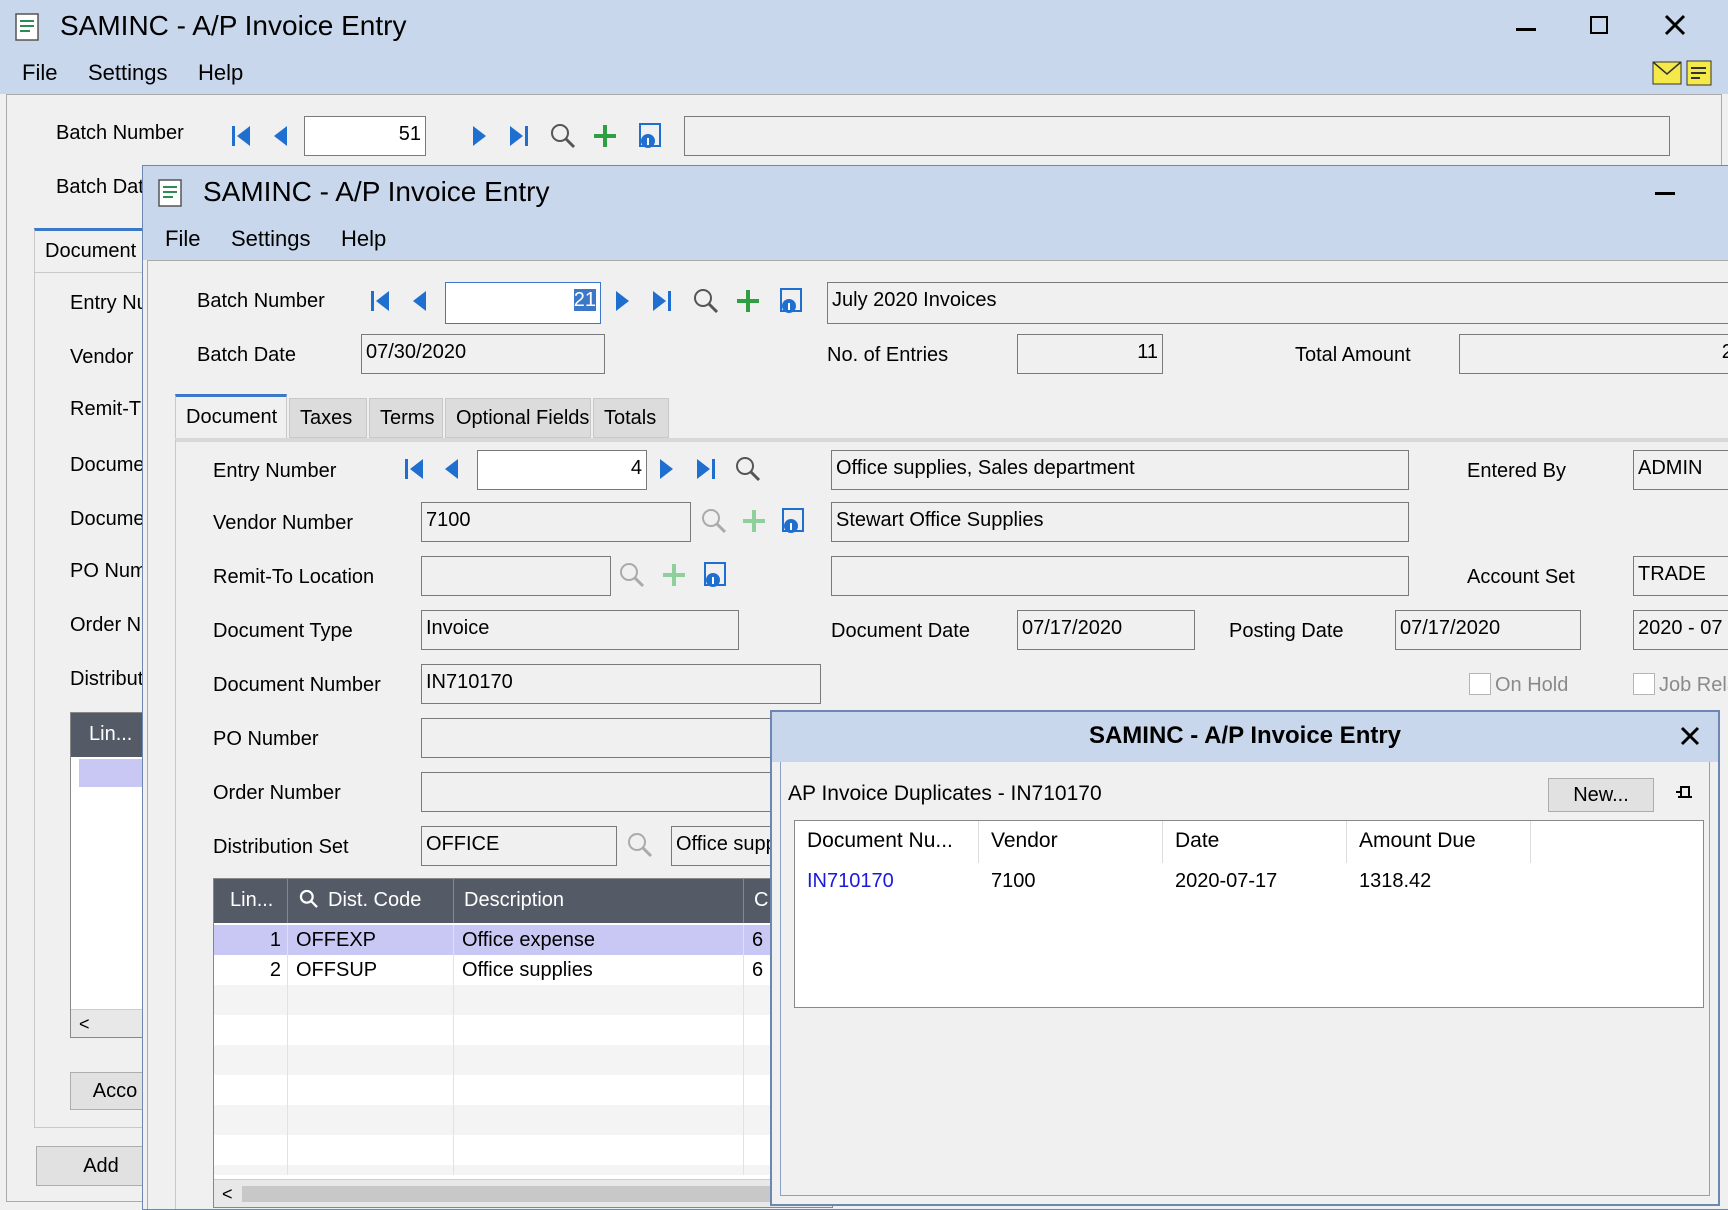 The width and height of the screenshot is (1728, 1210). Describe the element at coordinates (1395, 881) in the screenshot. I see `dup-cell-amount: 1318.42` at that location.